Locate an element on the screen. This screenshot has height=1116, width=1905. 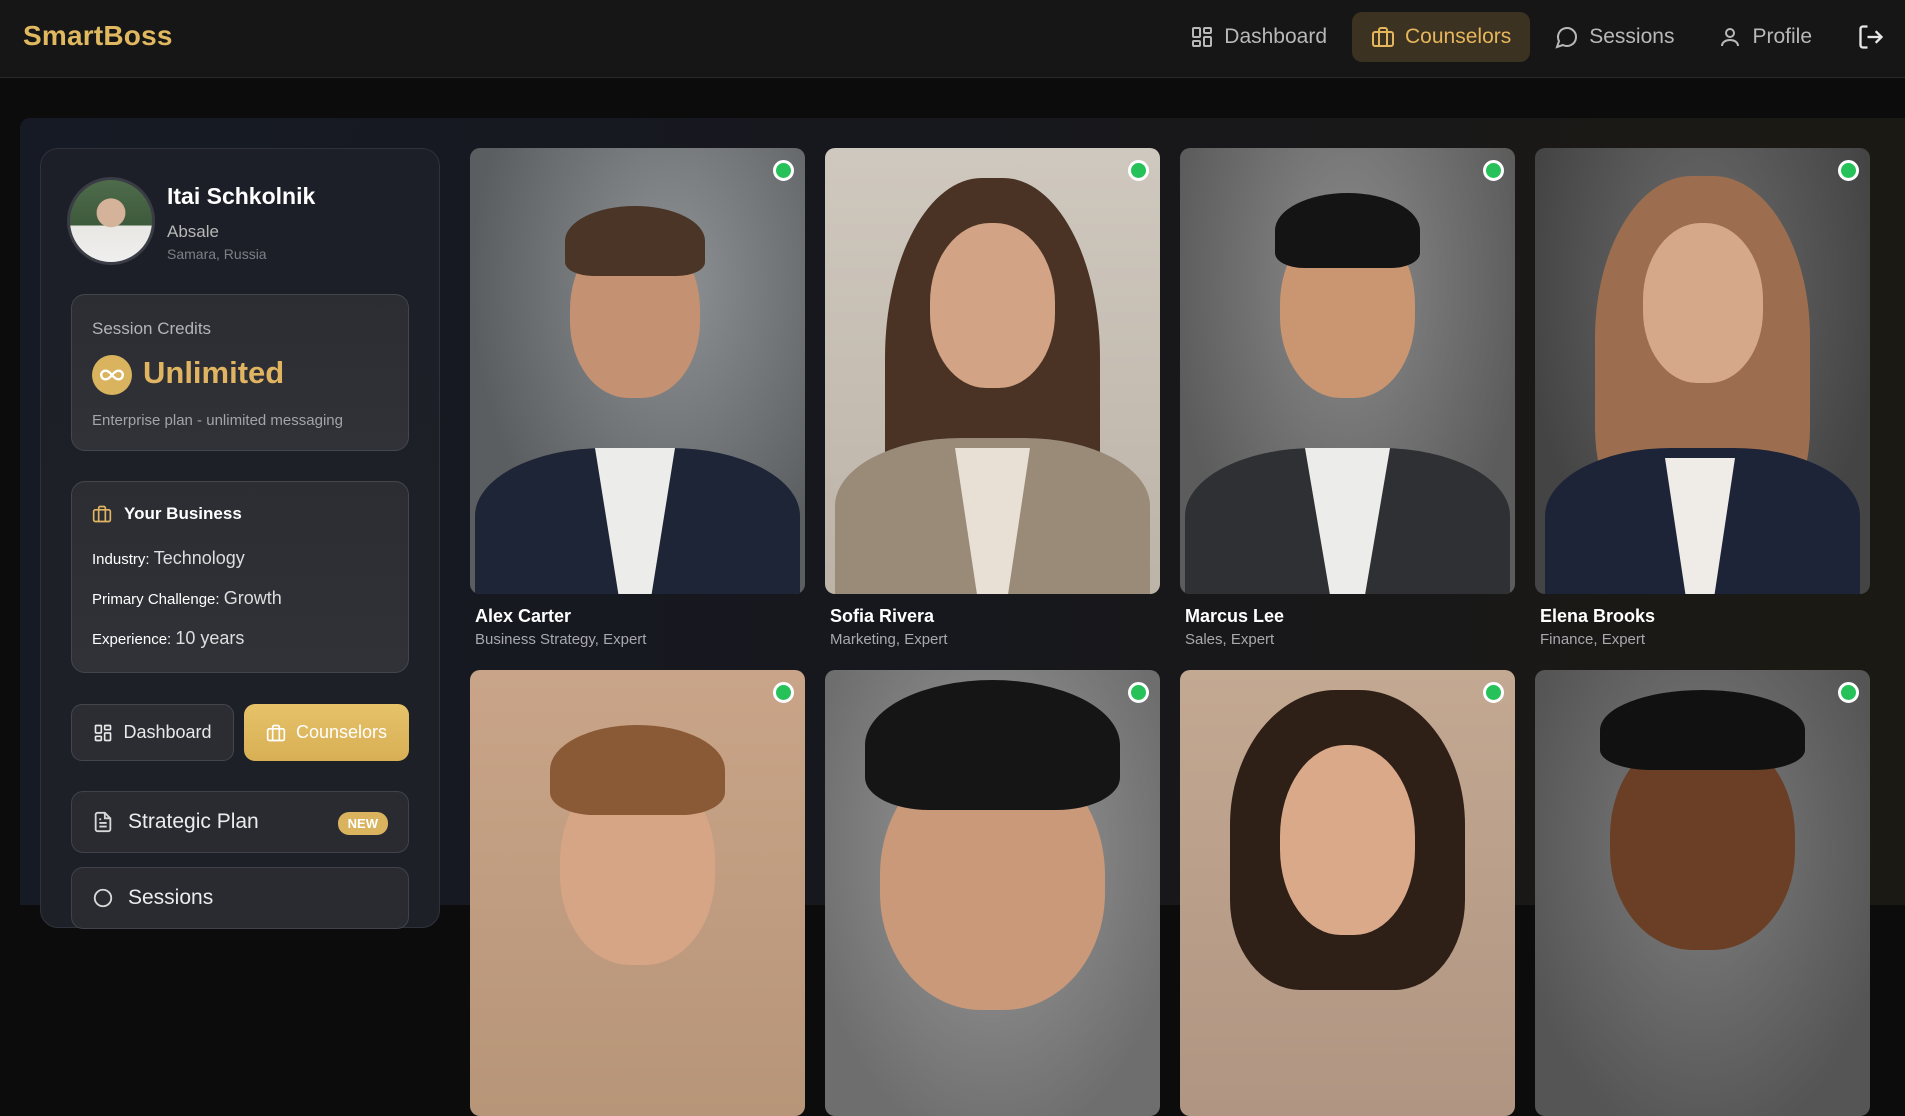
counselor-name: Alex Carter is located at coordinates (523, 616).